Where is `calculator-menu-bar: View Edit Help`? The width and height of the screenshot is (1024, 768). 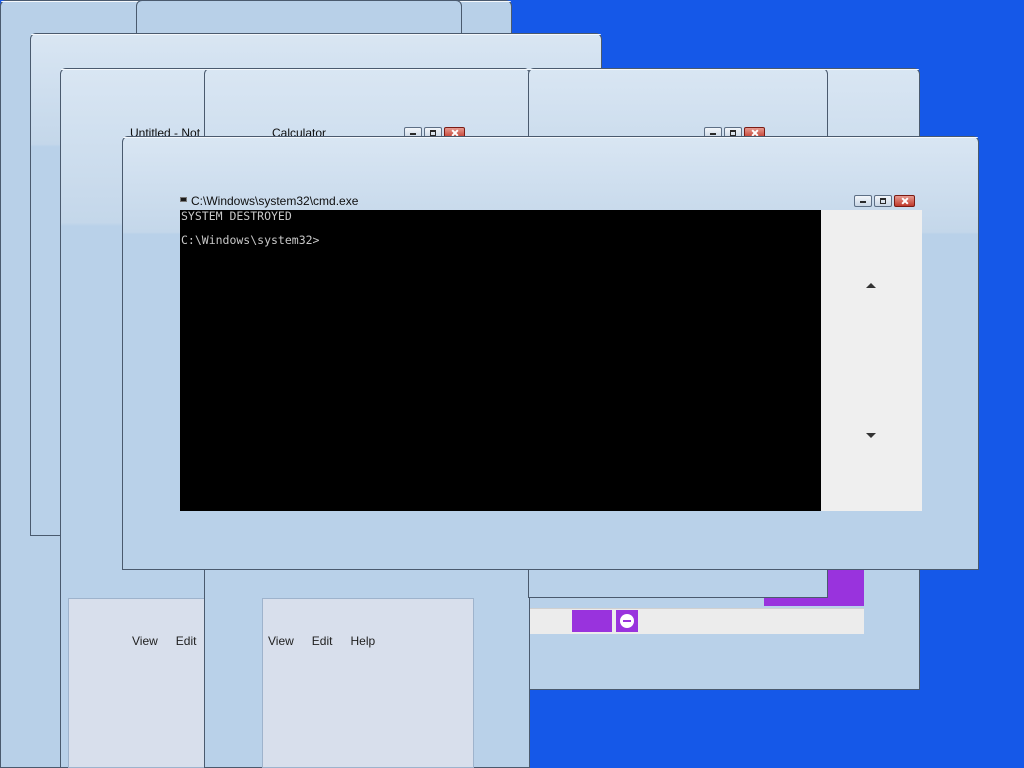 calculator-menu-bar: View Edit Help is located at coordinates (321, 641).